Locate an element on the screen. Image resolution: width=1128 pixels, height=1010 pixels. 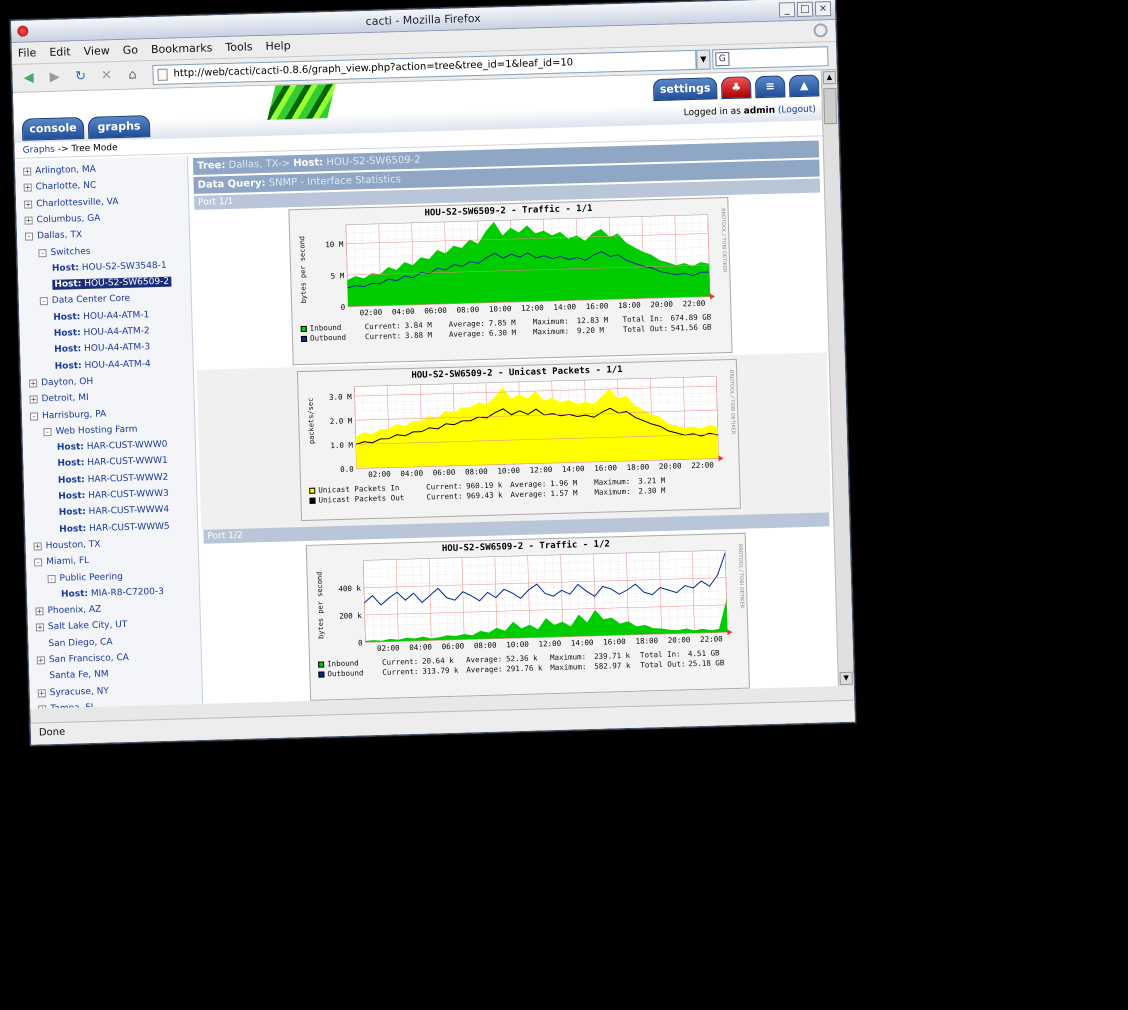
tree-item: San Diego, CA is located at coordinates (74, 643).